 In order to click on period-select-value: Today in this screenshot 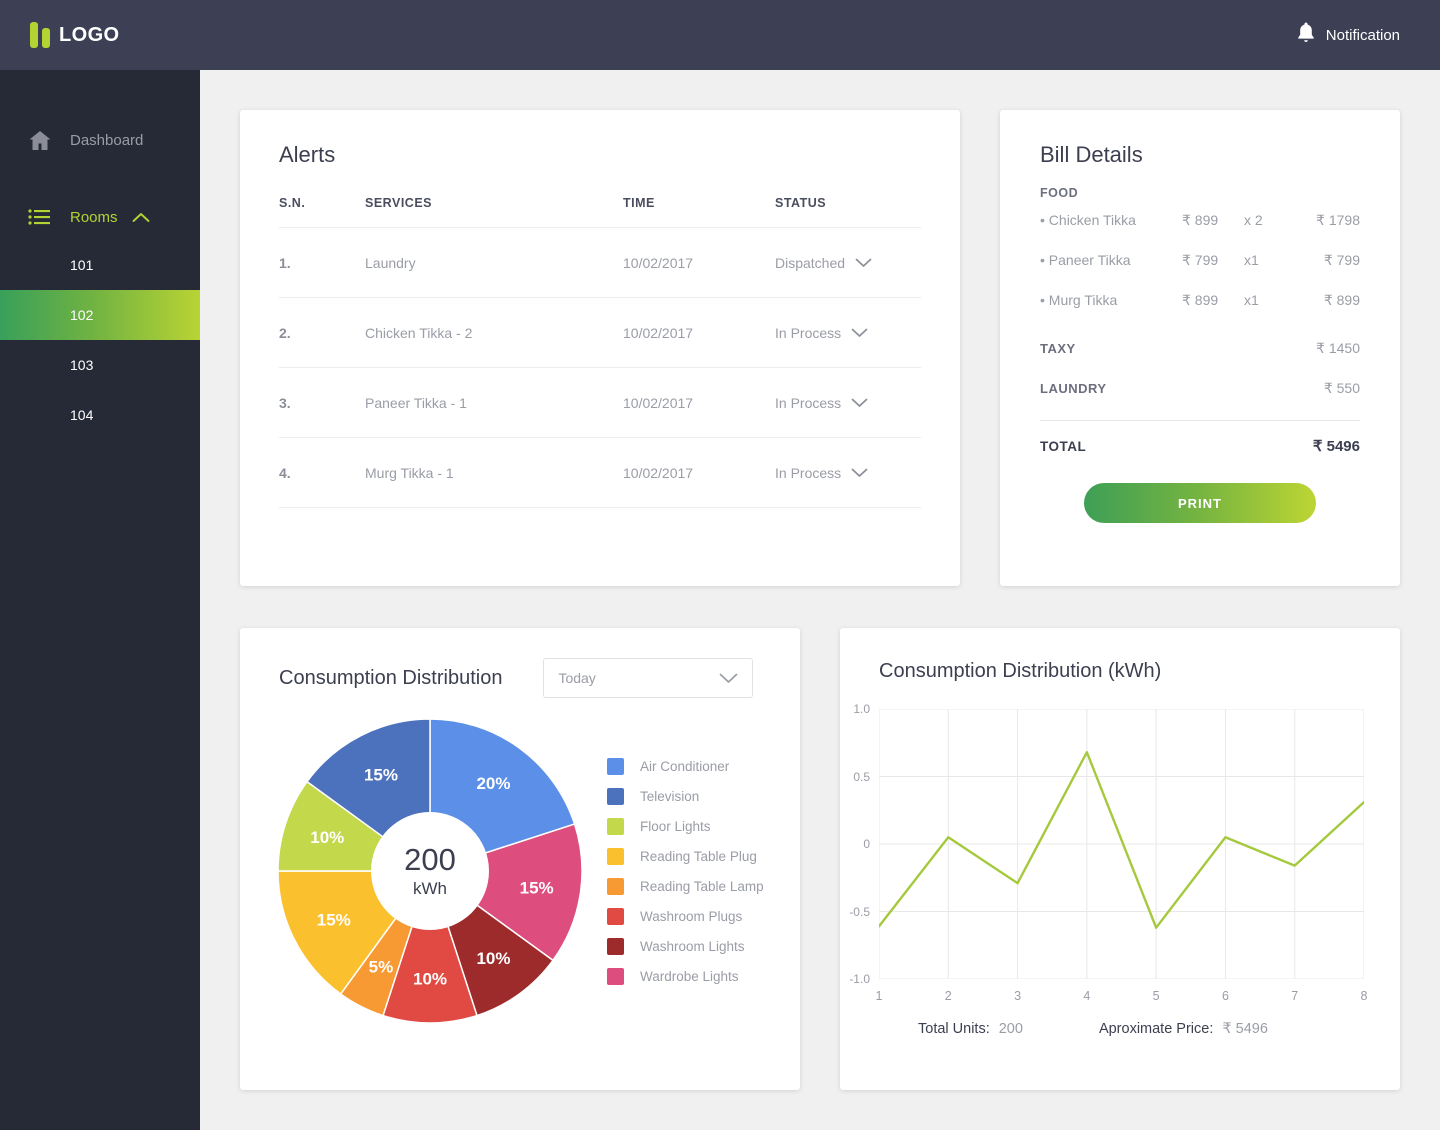, I will do `click(577, 678)`.